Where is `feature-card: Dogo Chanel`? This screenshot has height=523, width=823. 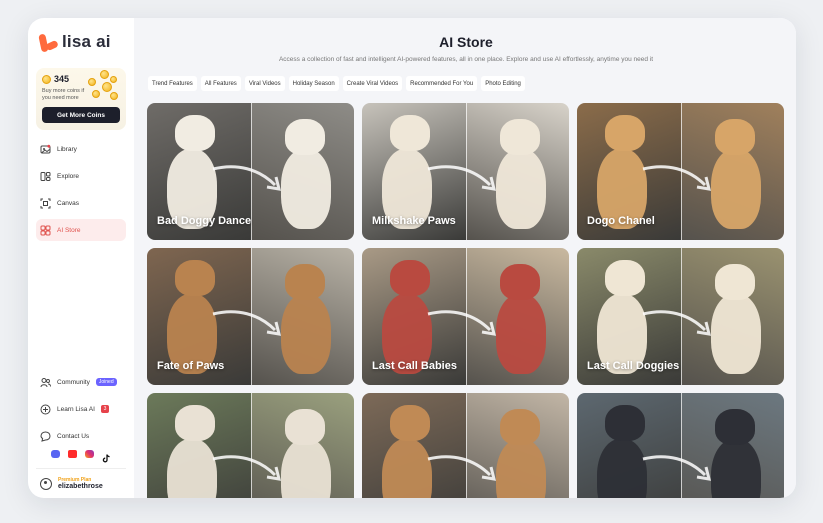
feature-card: Dogo Chanel is located at coordinates (680, 171).